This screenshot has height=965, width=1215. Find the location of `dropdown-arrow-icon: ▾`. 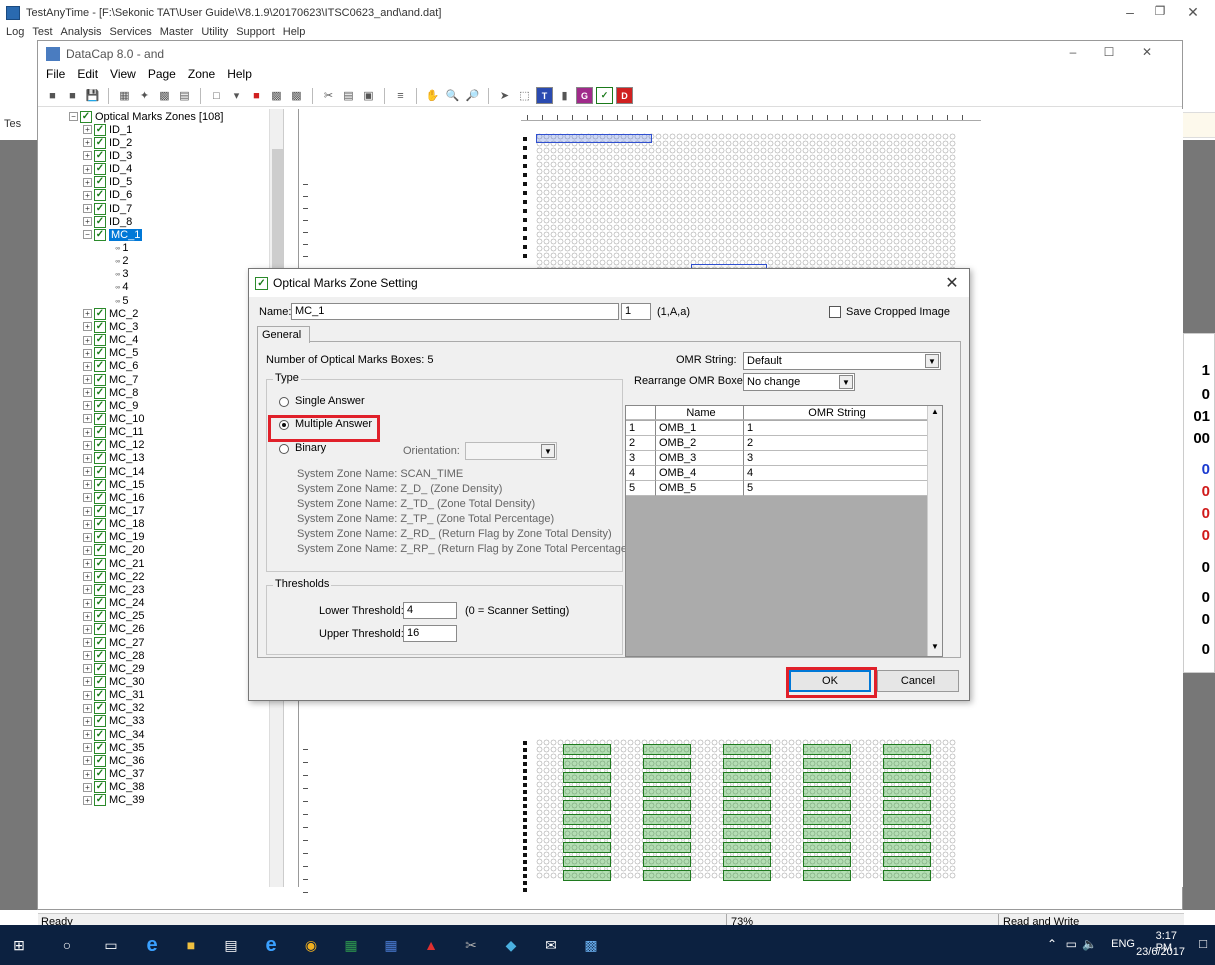

dropdown-arrow-icon: ▾ is located at coordinates (236, 95).